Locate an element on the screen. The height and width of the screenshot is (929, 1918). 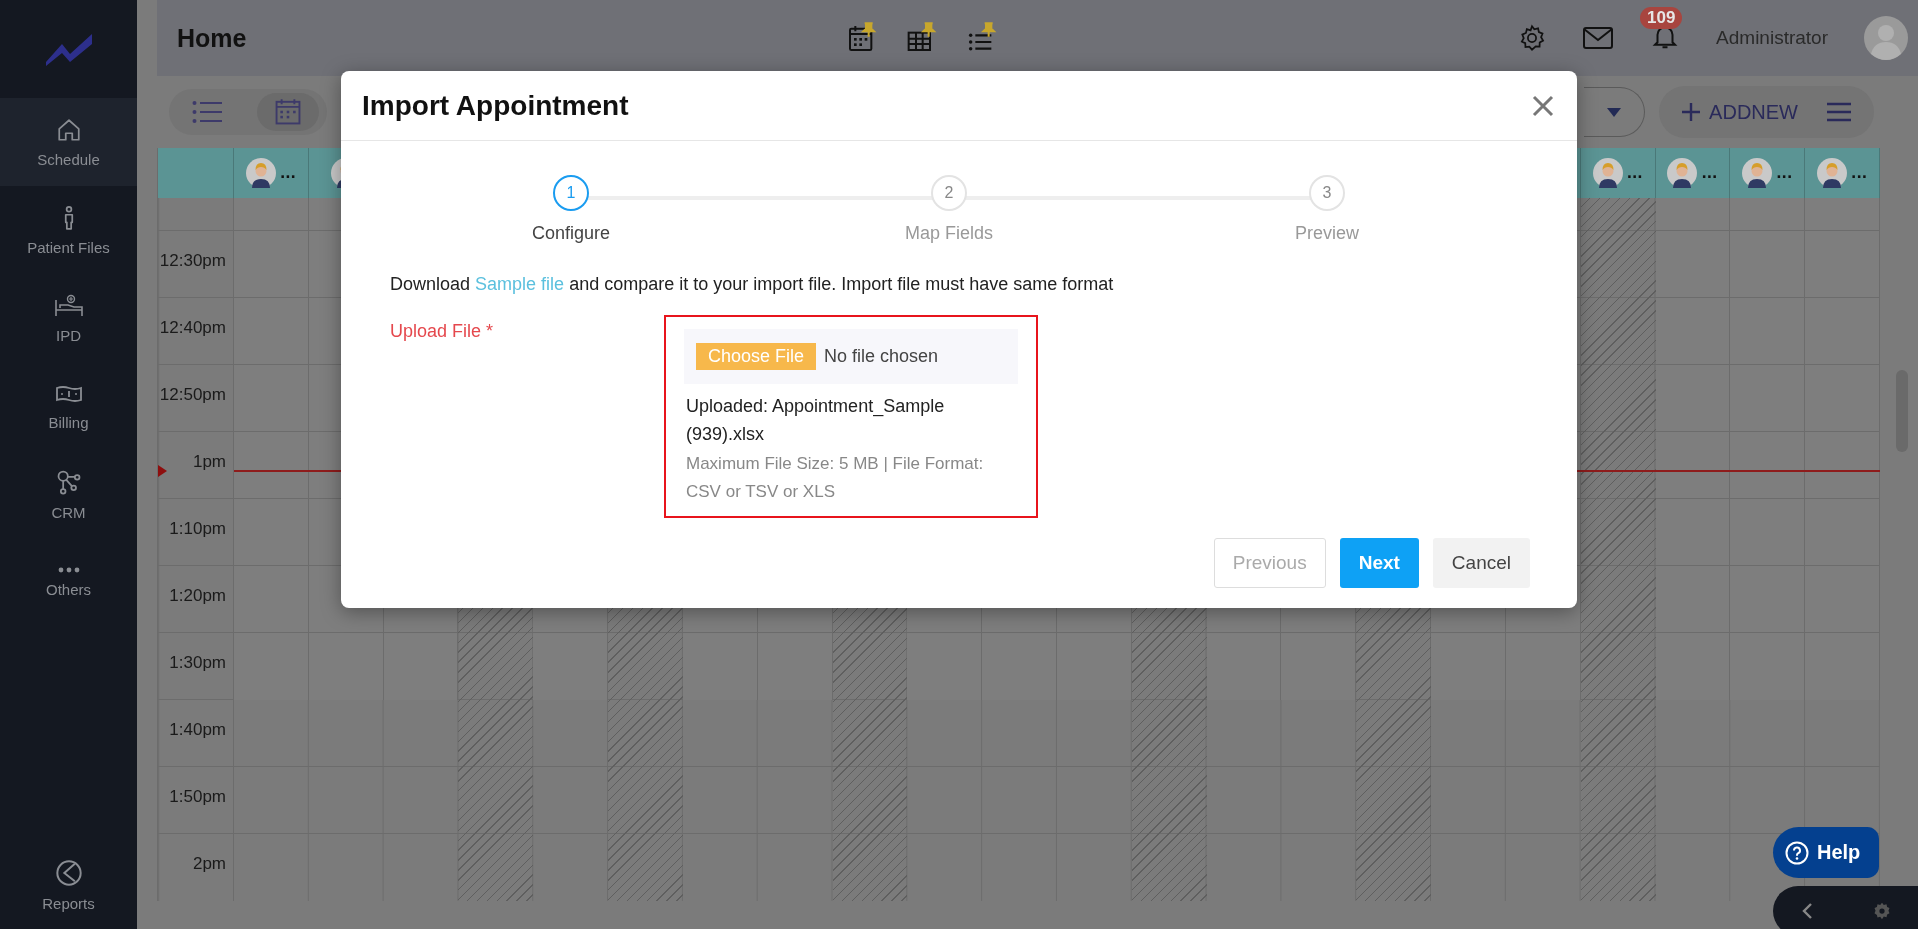
time-label: 1:50pm is located at coordinates (197, 797).